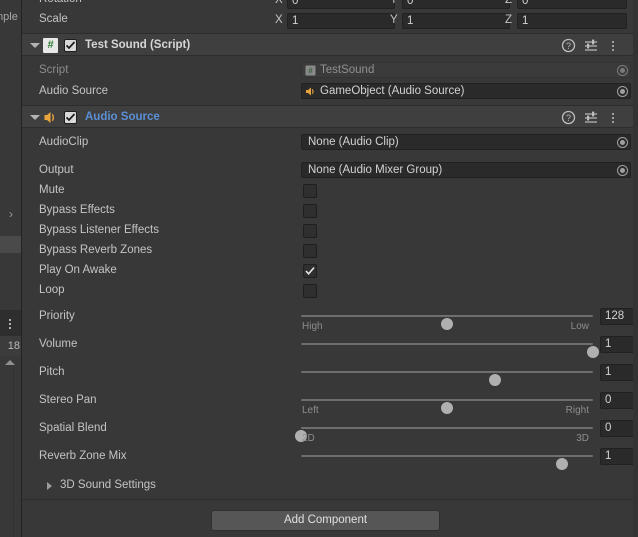 This screenshot has height=537, width=638. What do you see at coordinates (74, 91) in the screenshot?
I see `property-label: Audio Source` at bounding box center [74, 91].